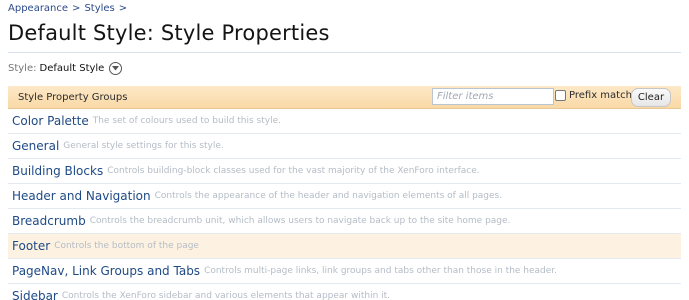 Image resolution: width=689 pixels, height=300 pixels. I want to click on prefix-match-label: Prefix match, so click(600, 95).